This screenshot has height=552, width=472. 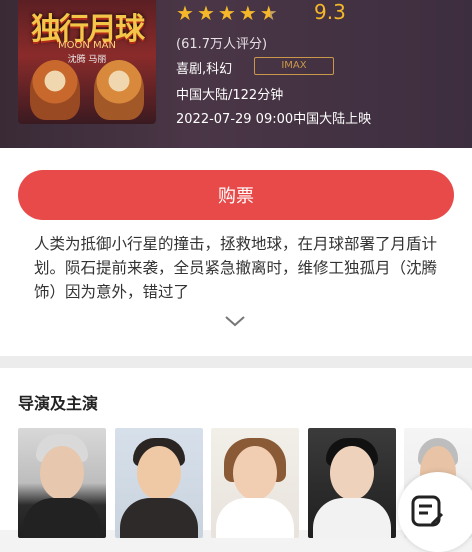 I want to click on release-date: 2022-07-29 09:00中国大陆上映, so click(x=274, y=119).